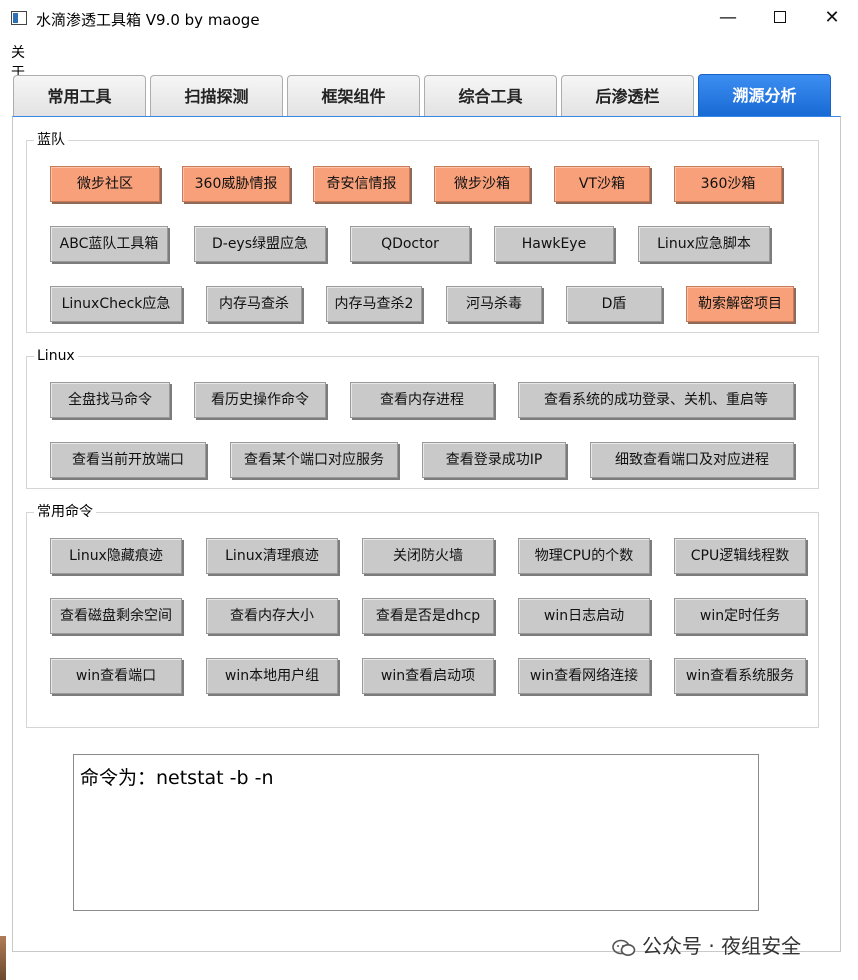 The image size is (858, 980). Describe the element at coordinates (584, 556) in the screenshot. I see `button-physical-cpu-count: 物理CPU的个数` at that location.